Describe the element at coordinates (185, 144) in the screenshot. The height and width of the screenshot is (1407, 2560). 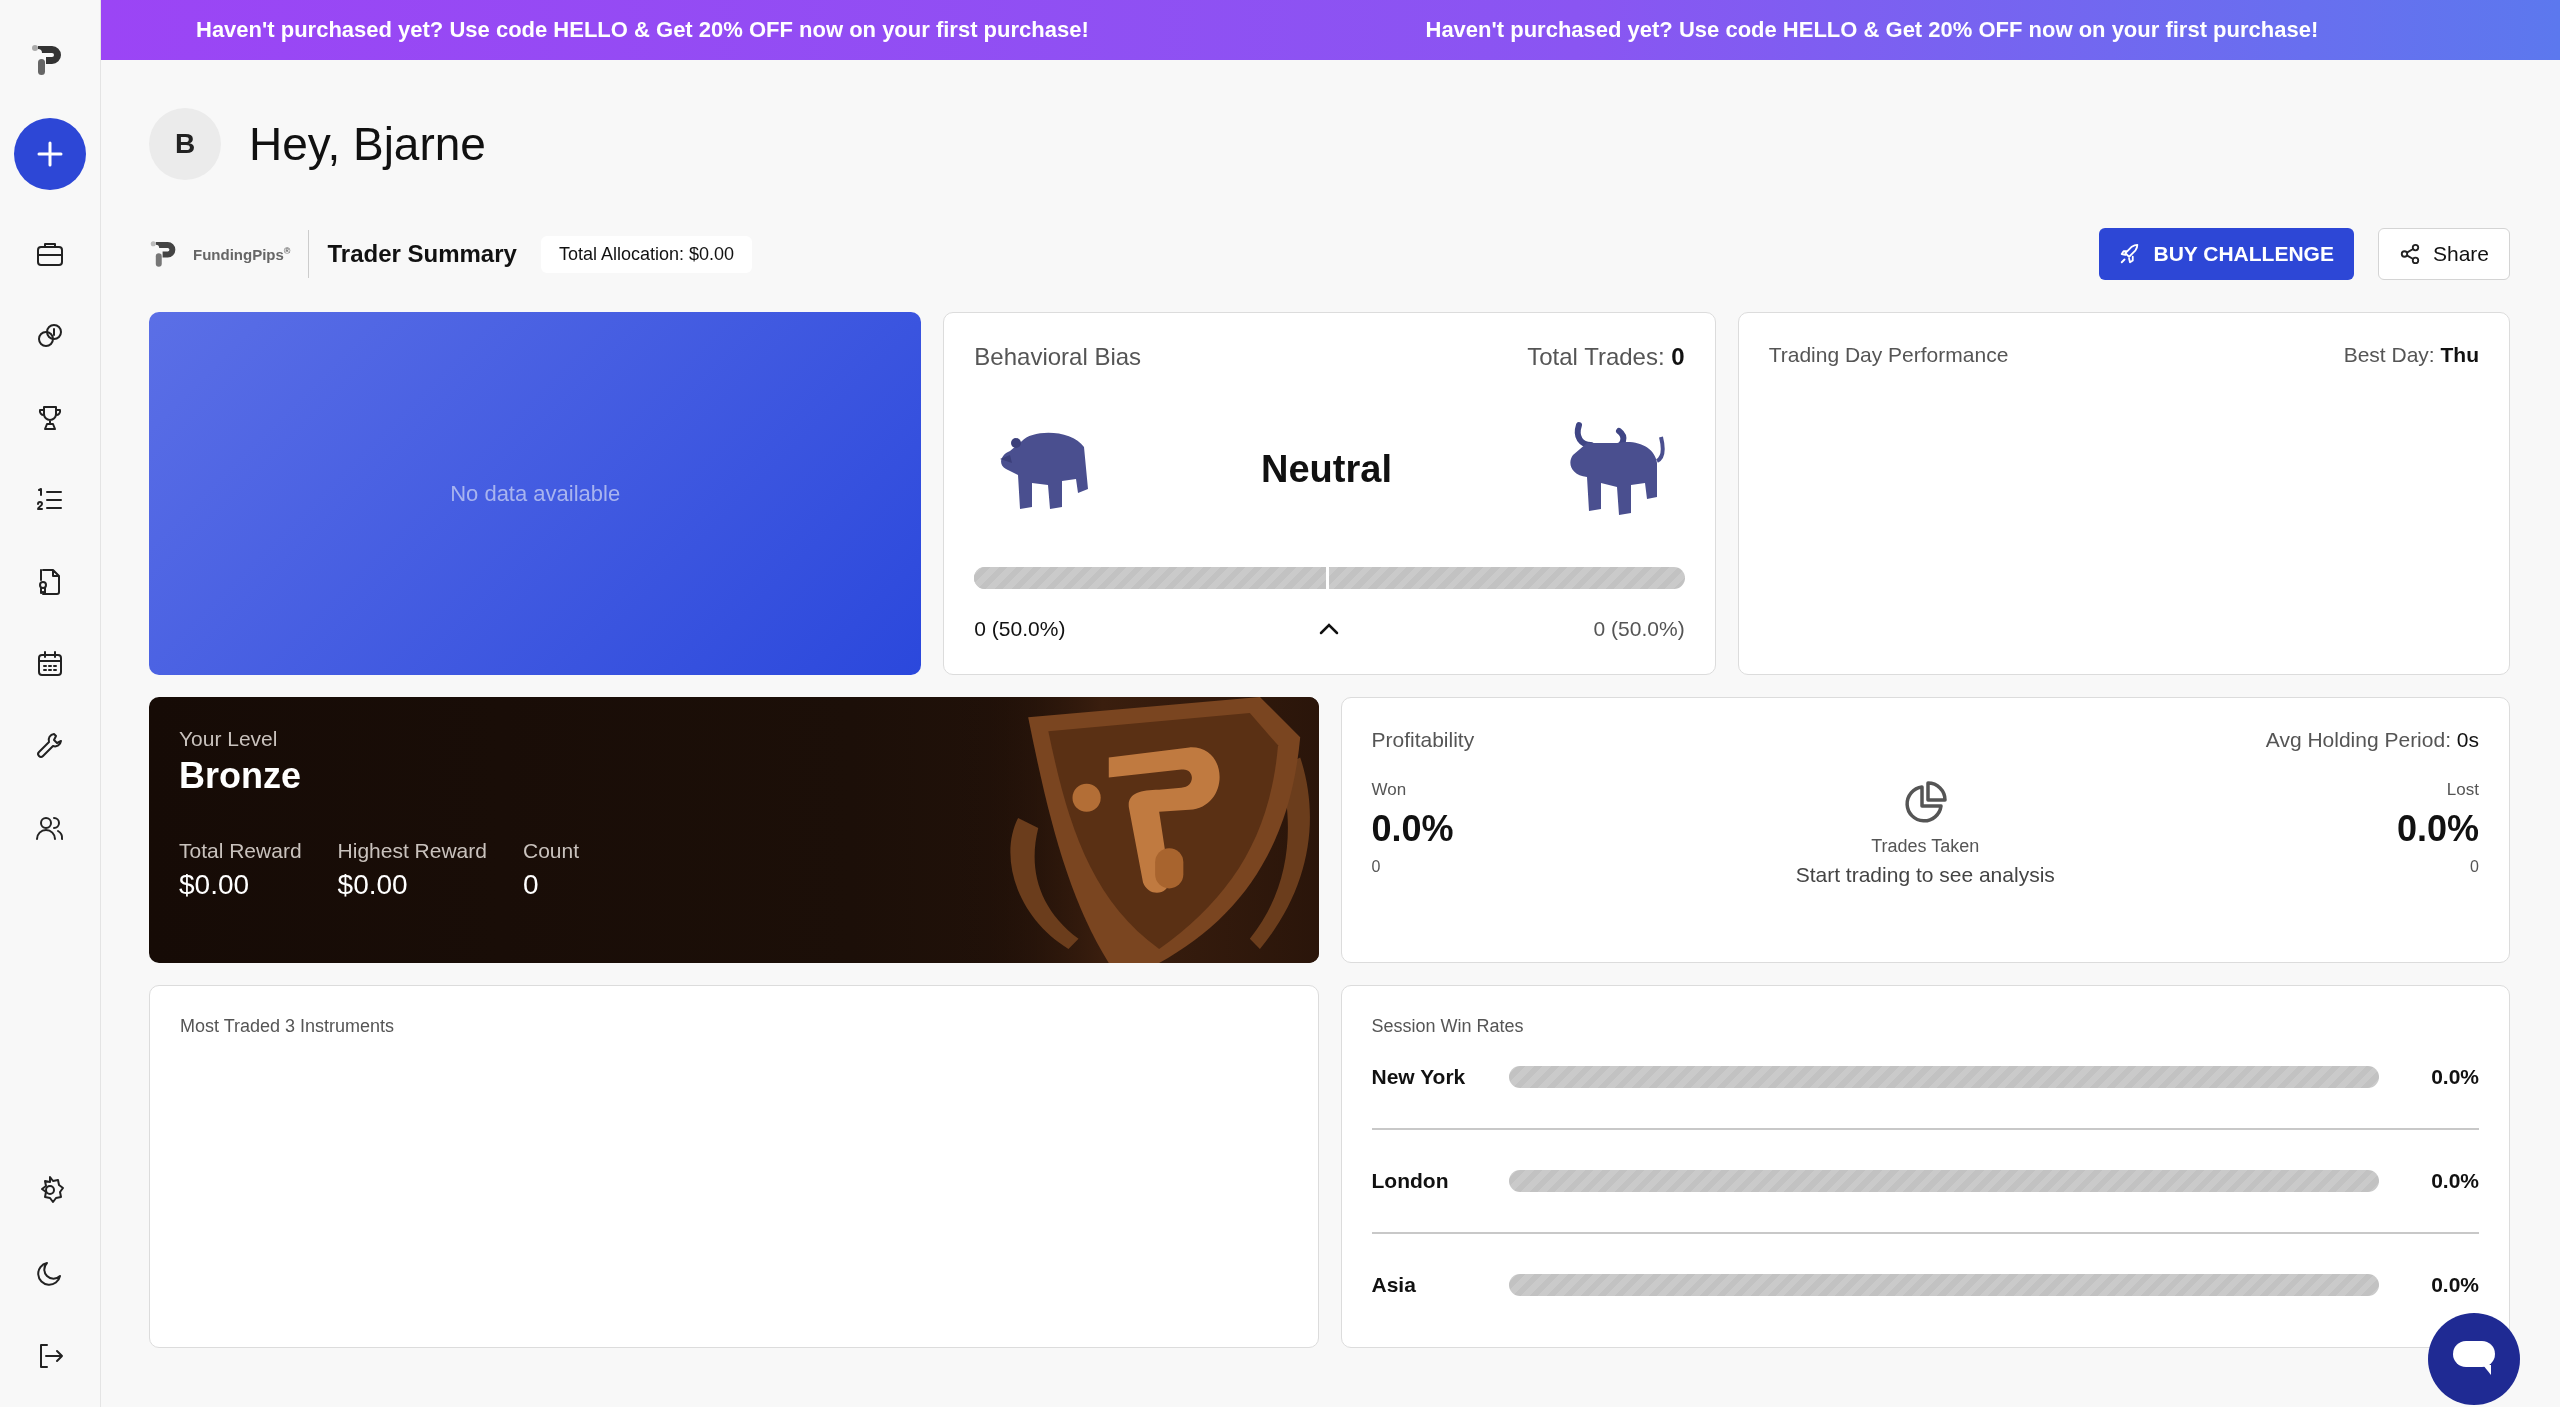
I see `avatar: B` at that location.